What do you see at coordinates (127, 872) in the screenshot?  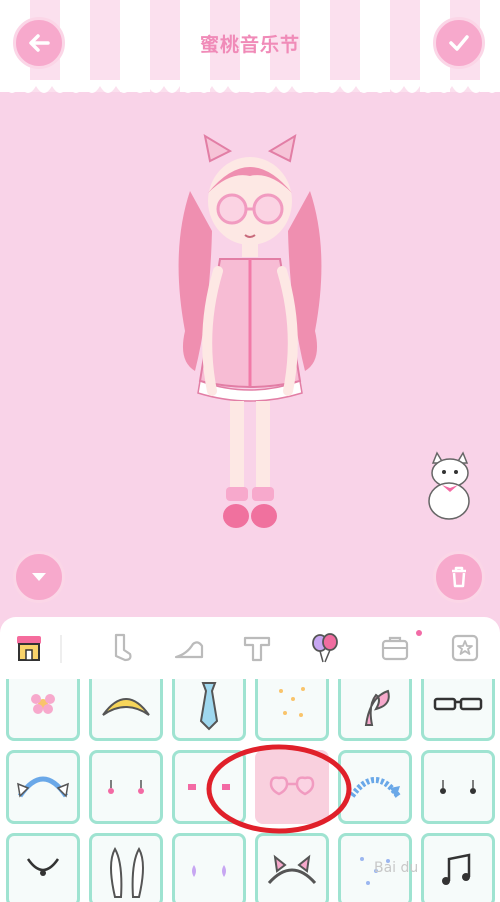 I see `bunny-ears-icon` at bounding box center [127, 872].